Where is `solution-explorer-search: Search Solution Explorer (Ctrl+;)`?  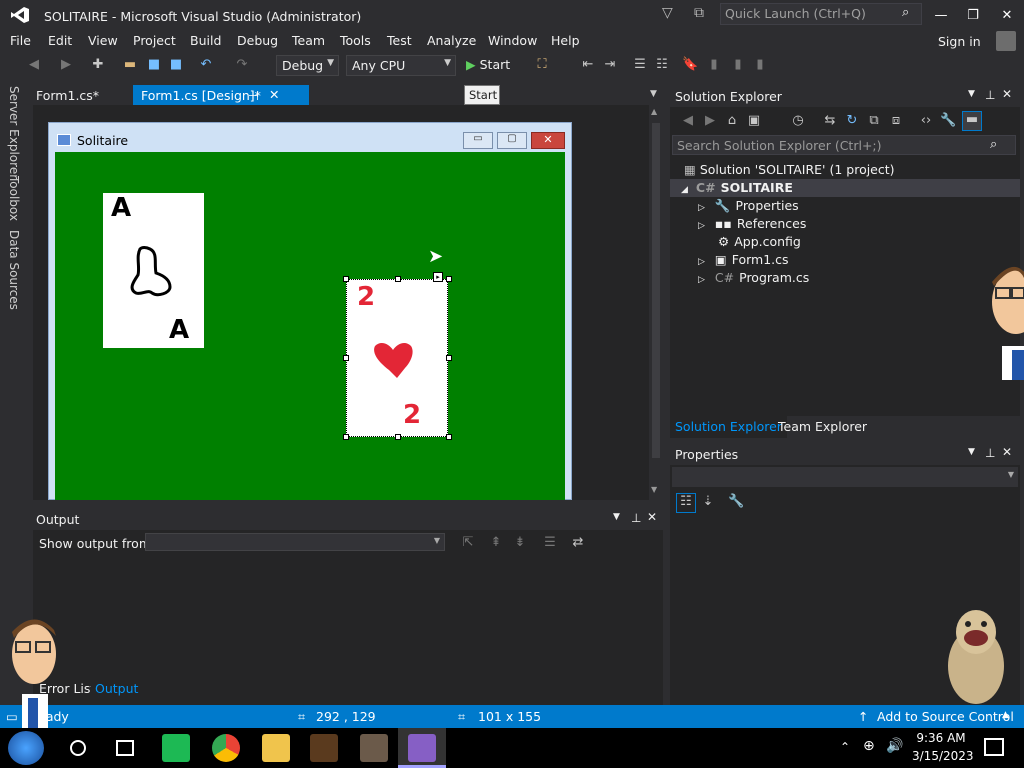 solution-explorer-search: Search Solution Explorer (Ctrl+;) is located at coordinates (844, 145).